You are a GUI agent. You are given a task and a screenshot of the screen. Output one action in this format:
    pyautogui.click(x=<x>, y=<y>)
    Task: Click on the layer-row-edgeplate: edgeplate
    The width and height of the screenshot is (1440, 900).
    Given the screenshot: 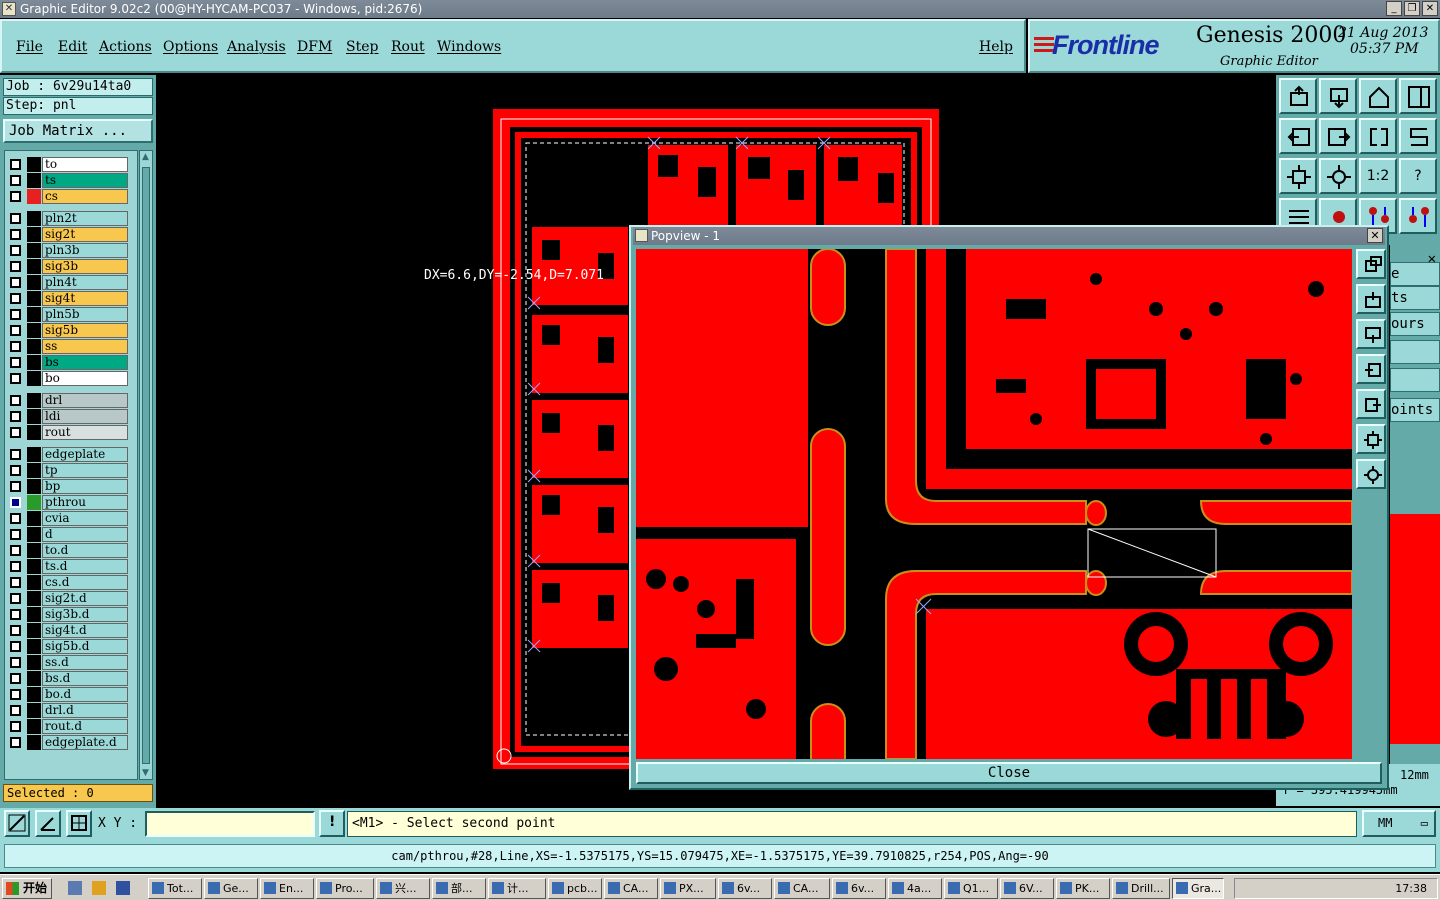 What is the action you would take?
    pyautogui.click(x=71, y=454)
    